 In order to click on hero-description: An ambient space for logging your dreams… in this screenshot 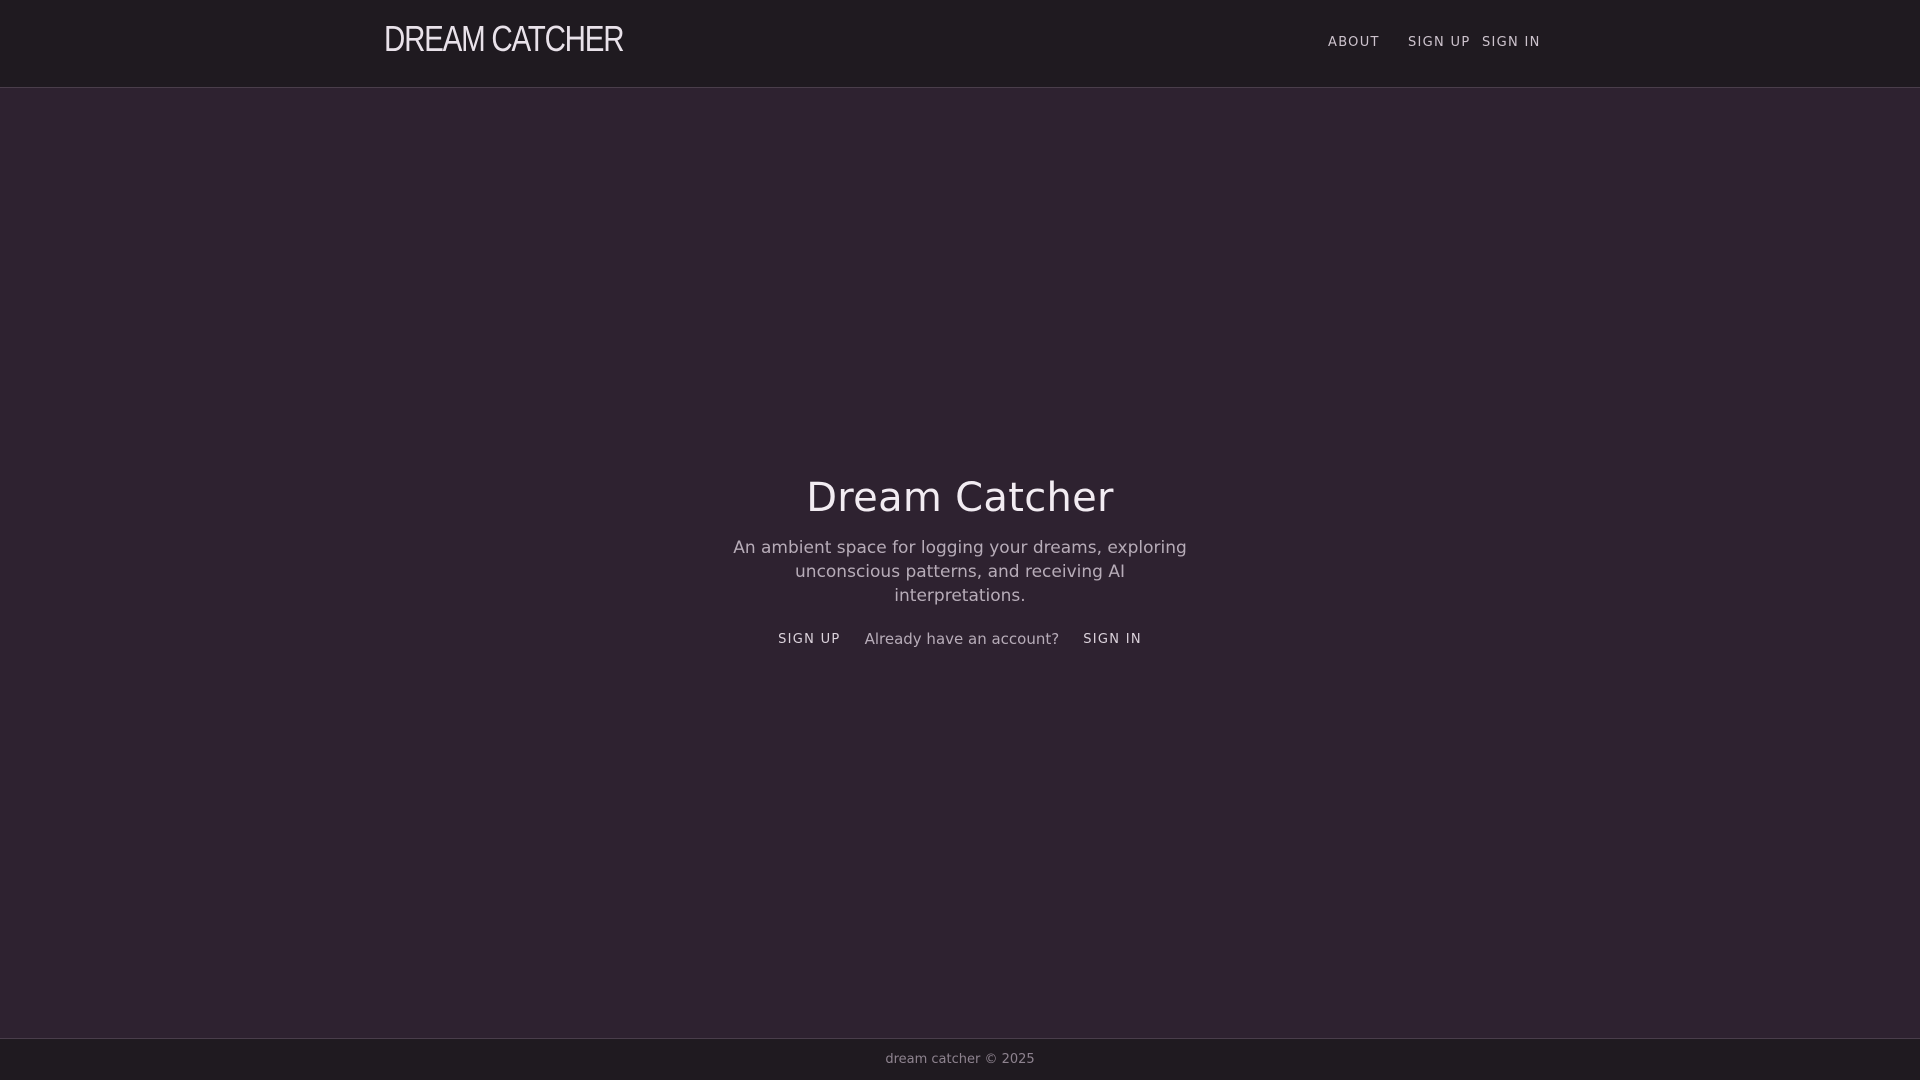, I will do `click(960, 572)`.